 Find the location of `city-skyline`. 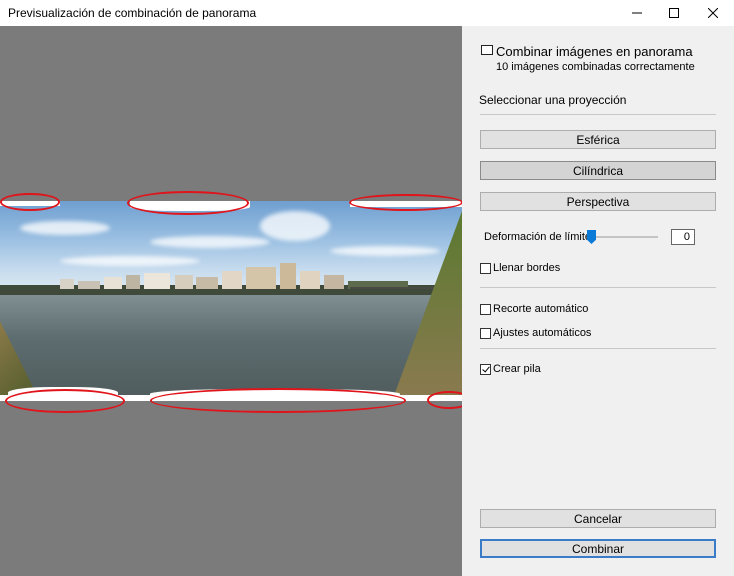

city-skyline is located at coordinates (231, 280).